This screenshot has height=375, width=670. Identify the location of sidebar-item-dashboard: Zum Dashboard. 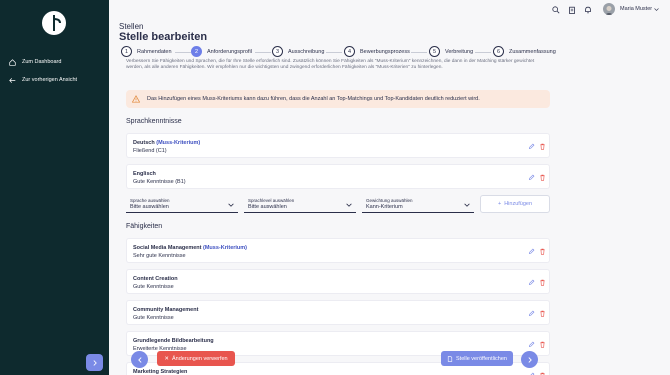
(34, 62).